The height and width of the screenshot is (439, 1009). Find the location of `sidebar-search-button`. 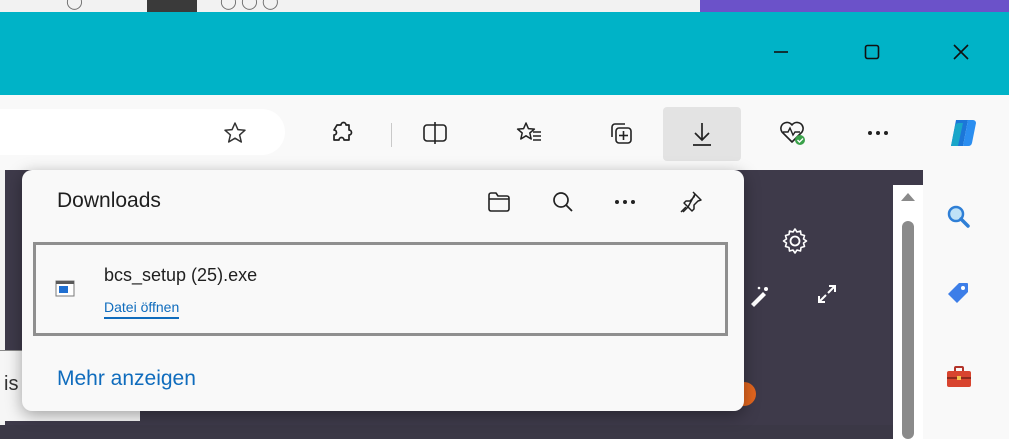

sidebar-search-button is located at coordinates (958, 218).